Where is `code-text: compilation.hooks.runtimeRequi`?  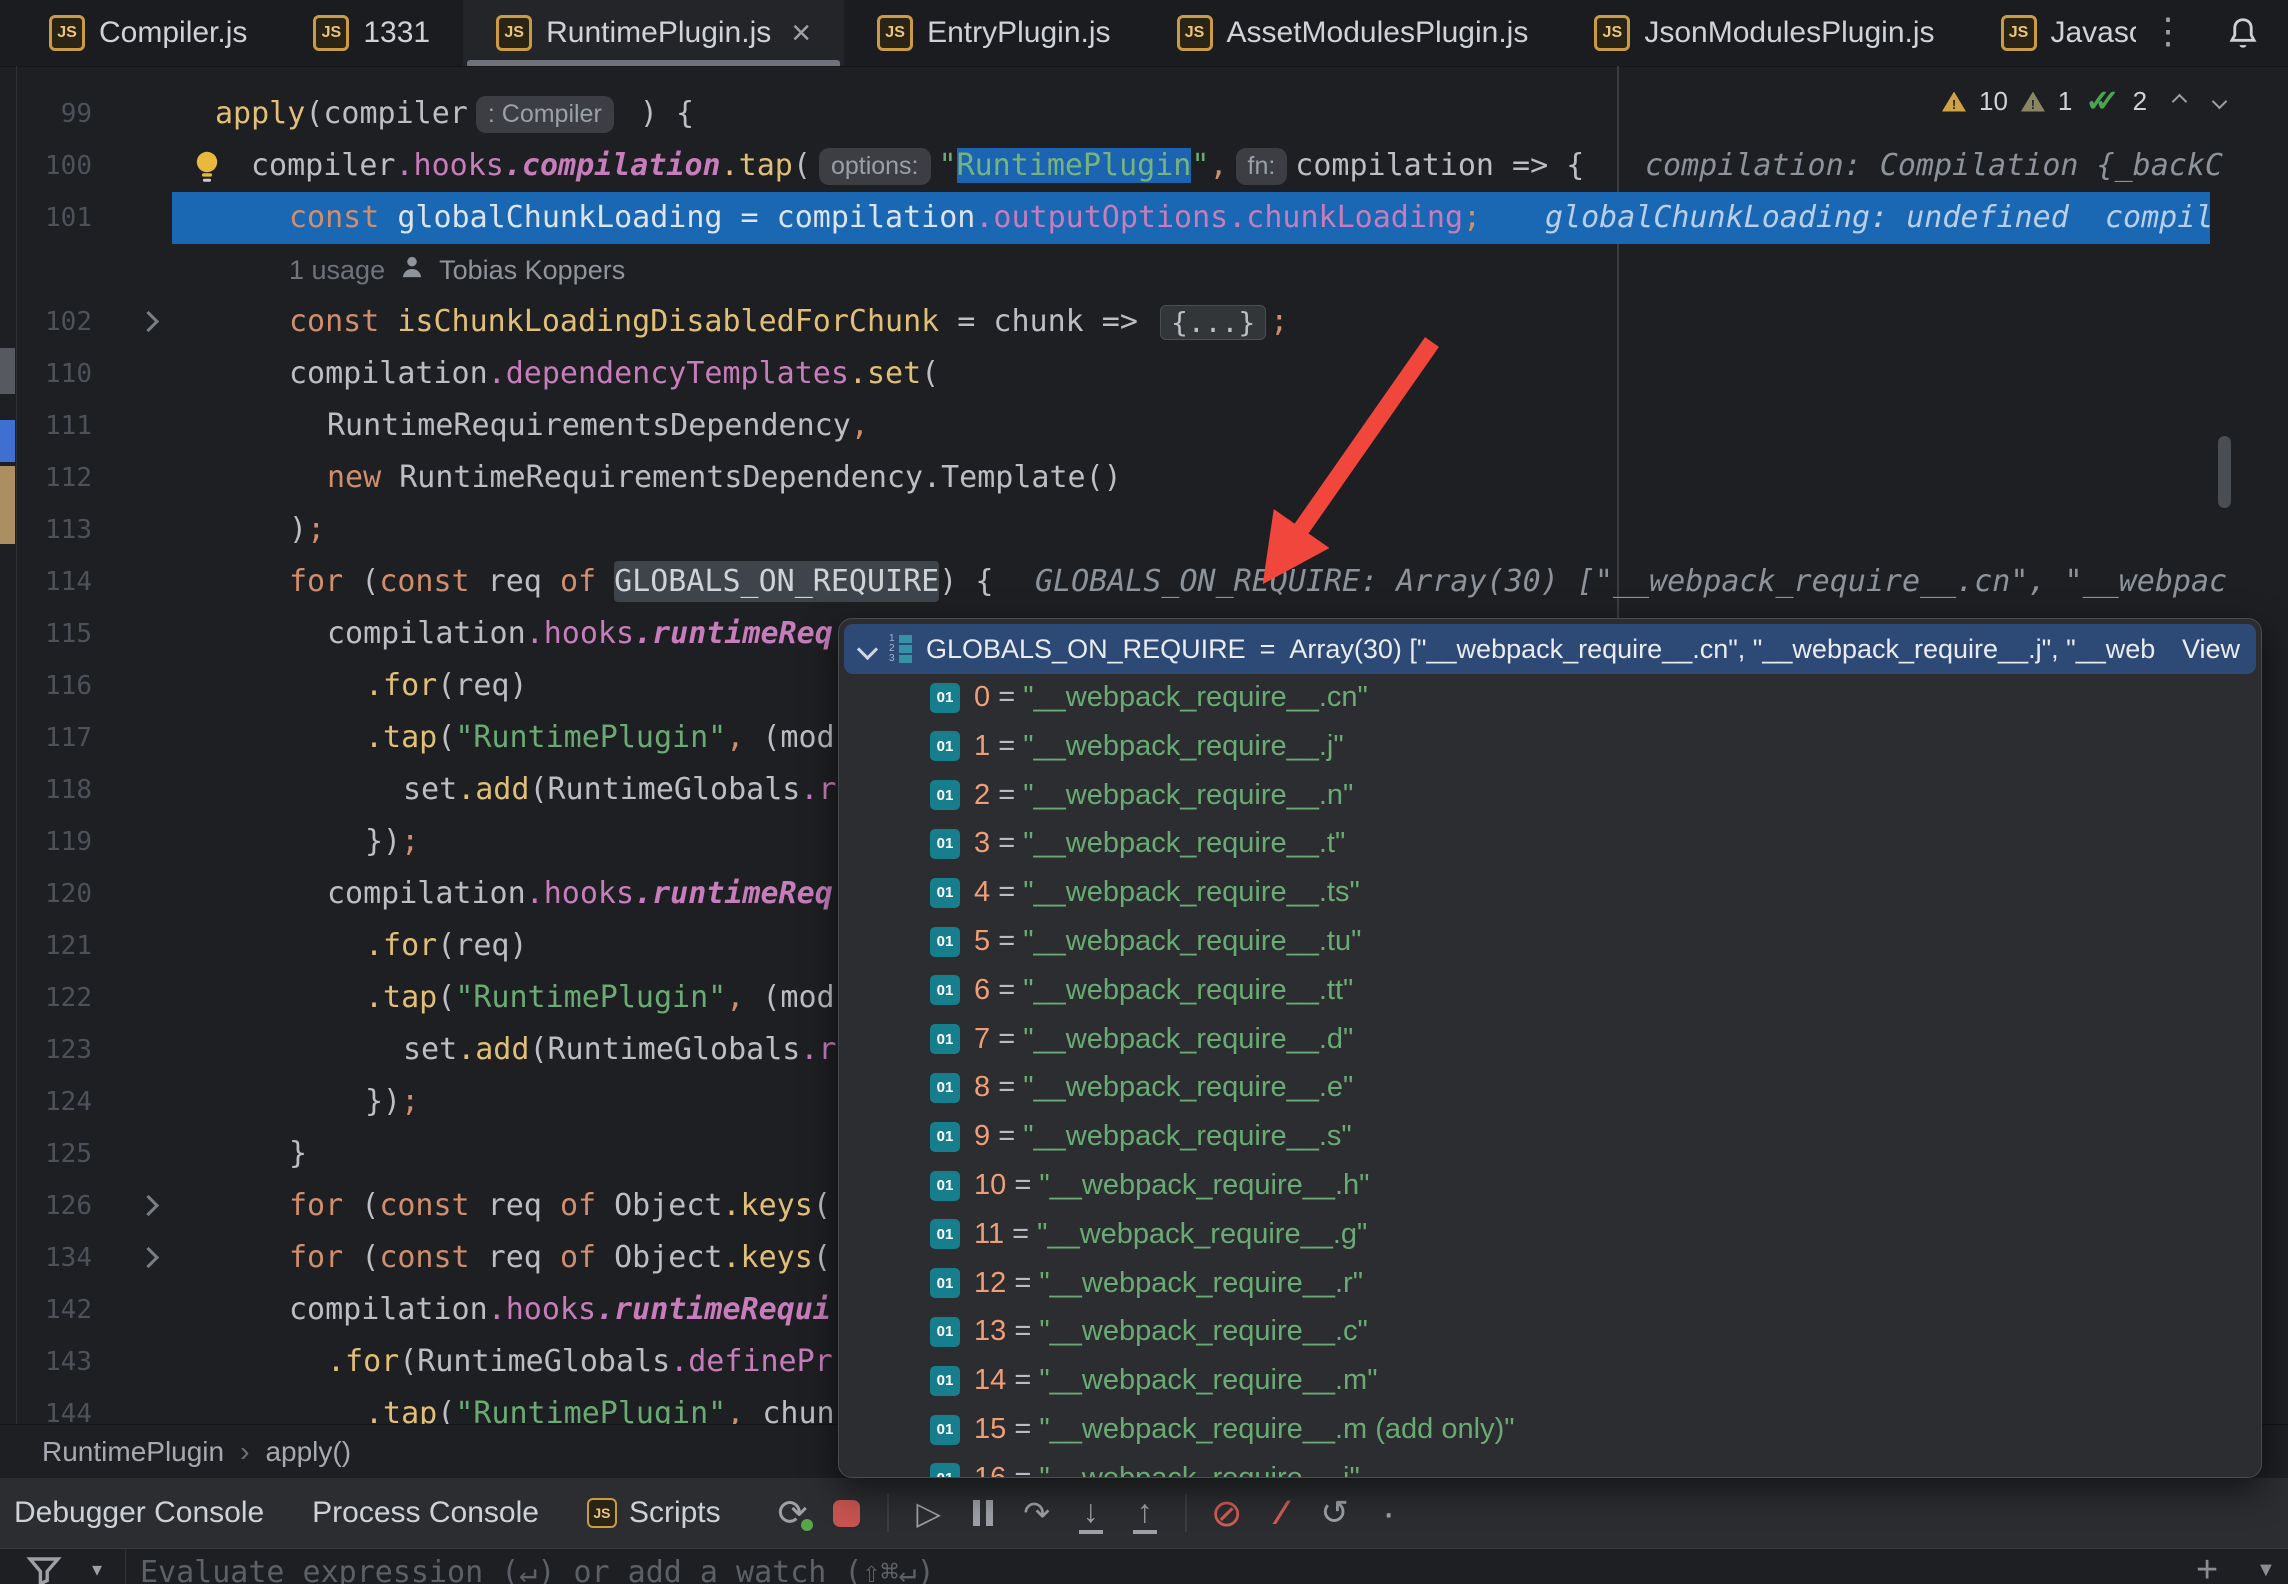
code-text: compilation.hooks.runtimeRequi is located at coordinates (563, 1310).